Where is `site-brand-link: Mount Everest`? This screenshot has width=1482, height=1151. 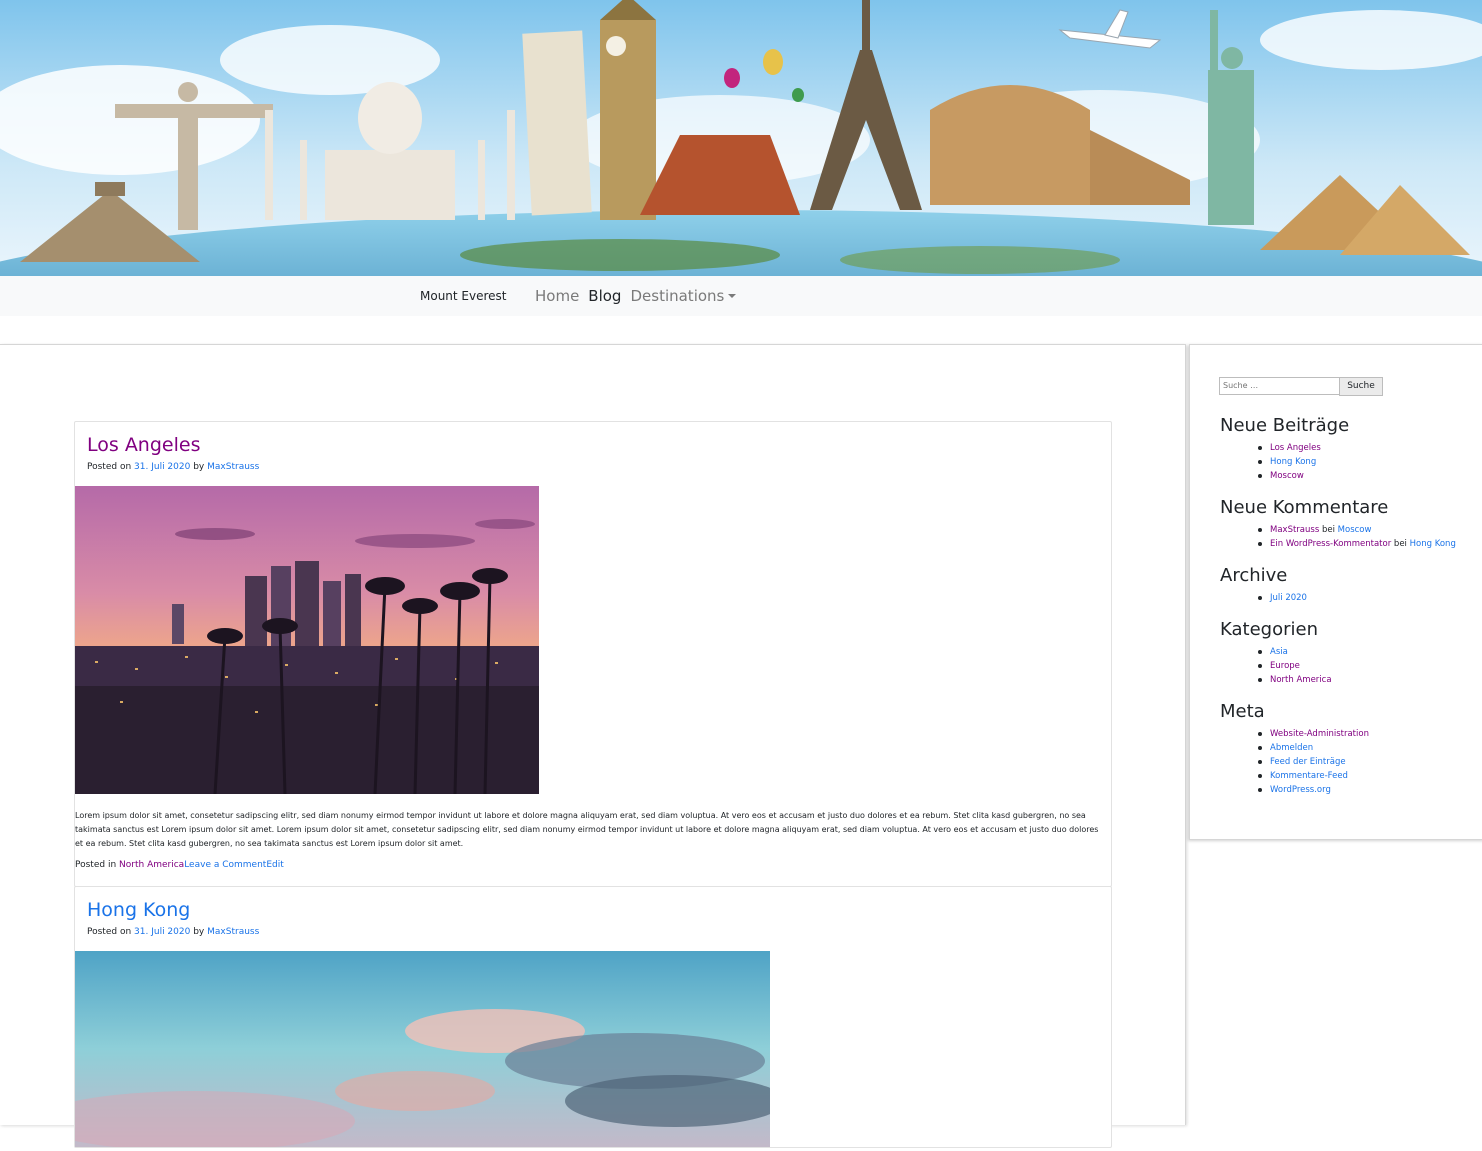 site-brand-link: Mount Everest is located at coordinates (463, 296).